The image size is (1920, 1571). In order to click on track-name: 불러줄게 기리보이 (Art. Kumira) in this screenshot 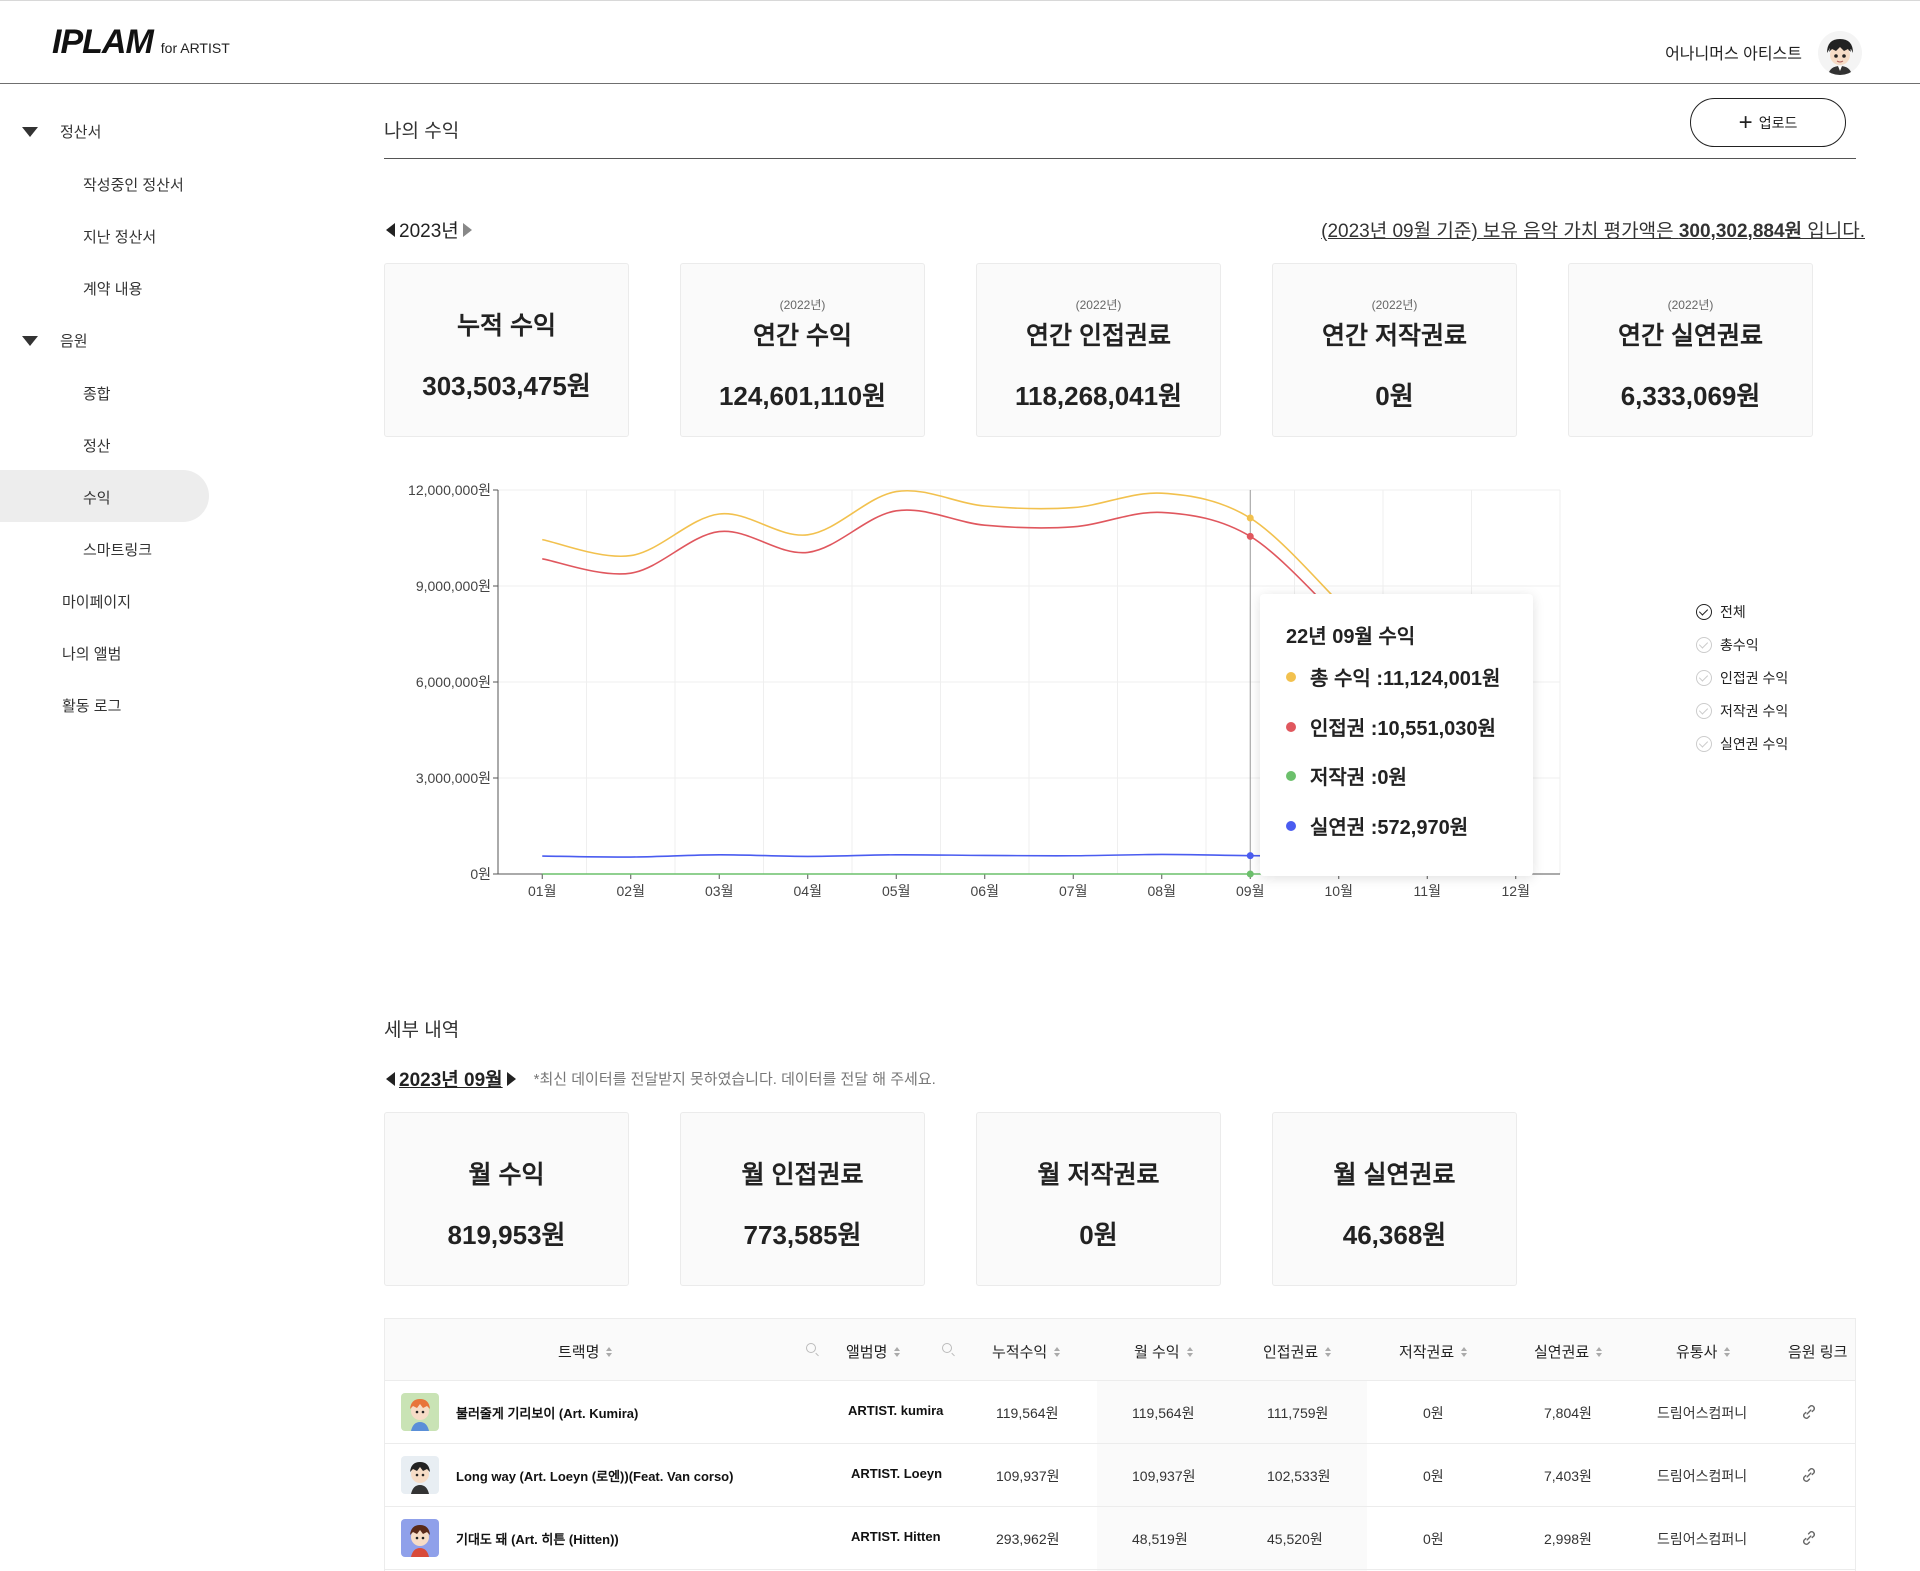, I will do `click(547, 1412)`.